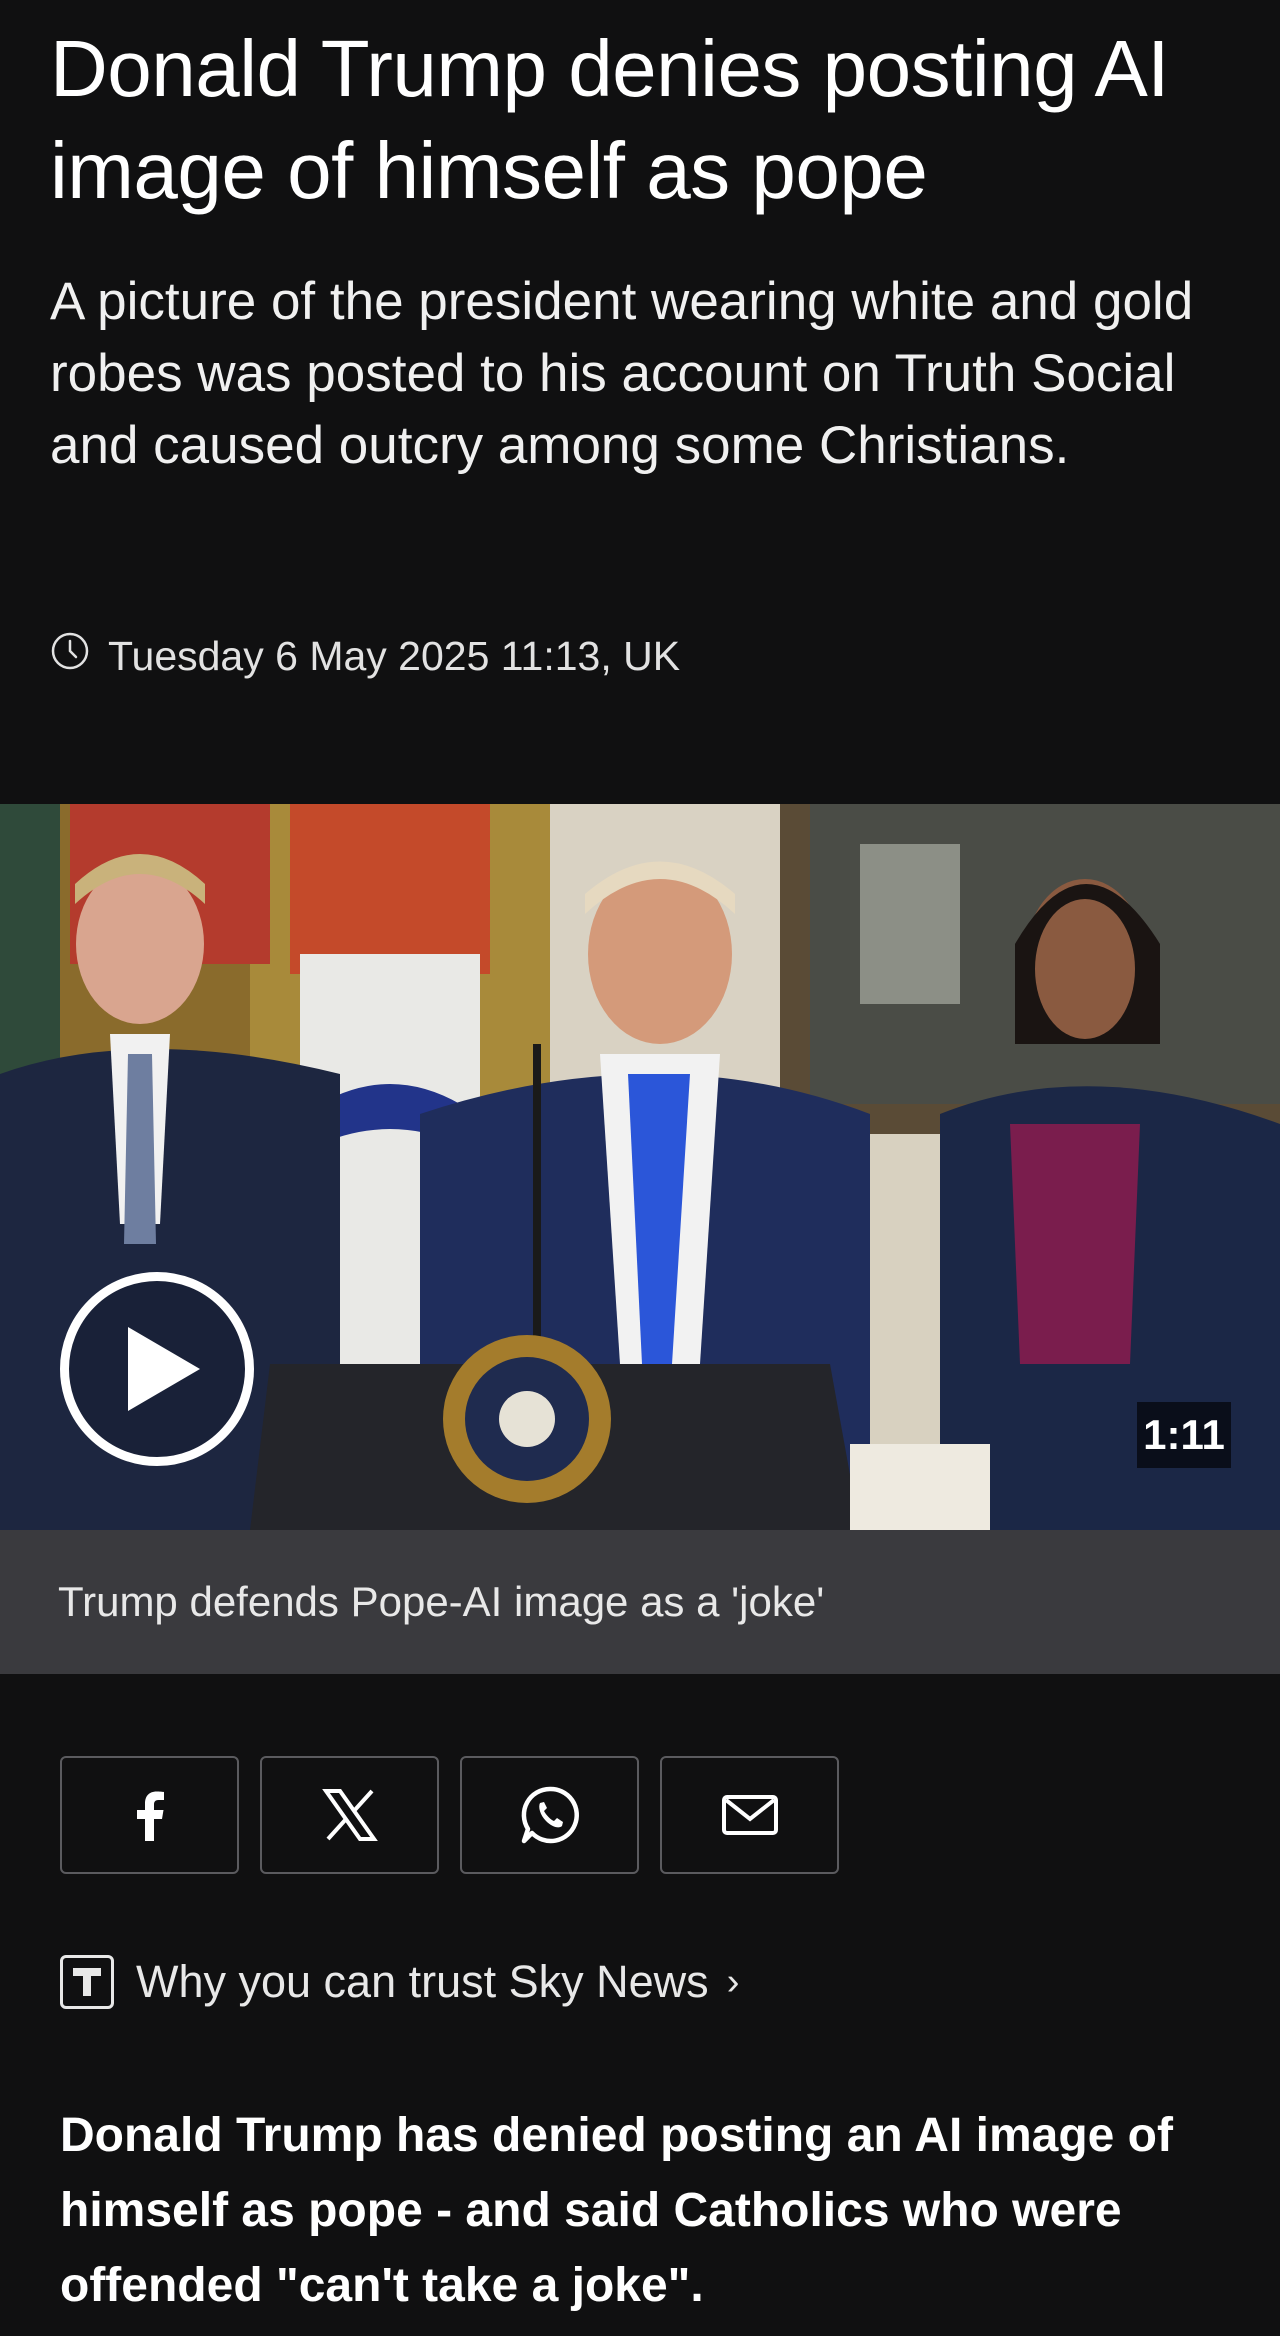  I want to click on trust-link-label: Why you can trust Sky News, so click(422, 1981).